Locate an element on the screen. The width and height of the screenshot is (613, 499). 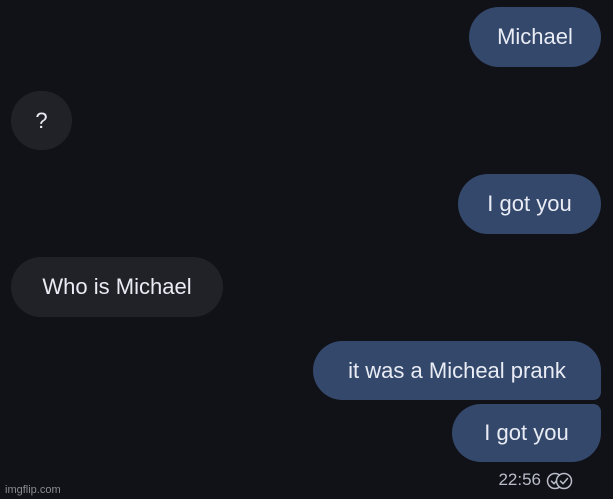
watermark: imgflip.com is located at coordinates (33, 490).